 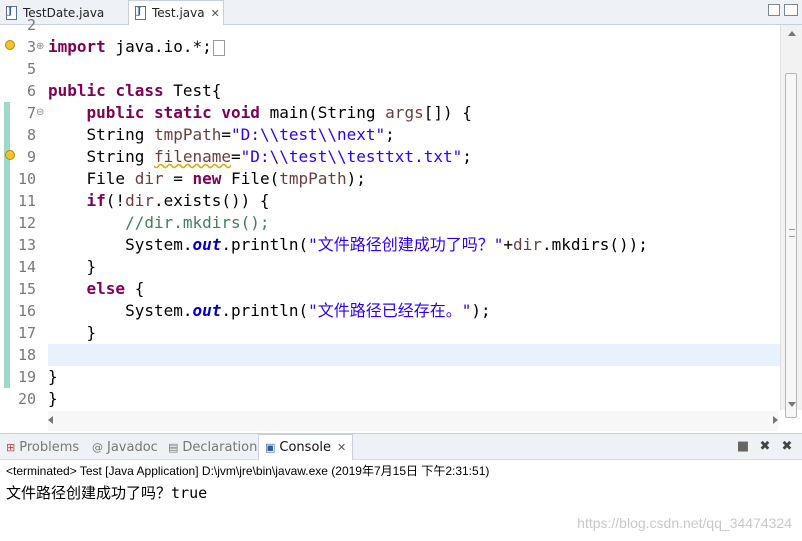 I want to click on console-output: 文件路径创建成功了吗？true, so click(x=107, y=493).